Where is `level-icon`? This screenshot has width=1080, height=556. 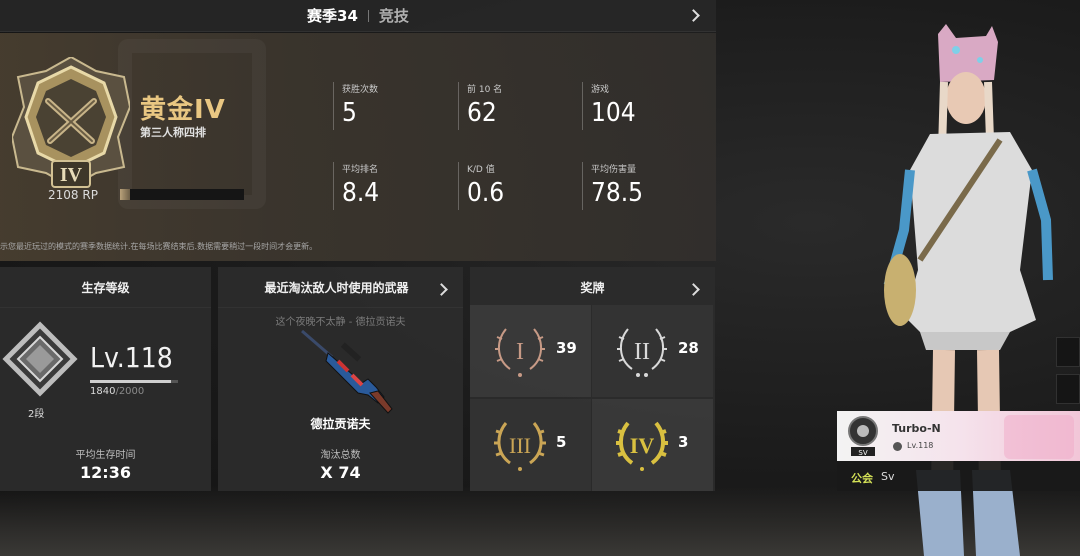
level-icon is located at coordinates (897, 446).